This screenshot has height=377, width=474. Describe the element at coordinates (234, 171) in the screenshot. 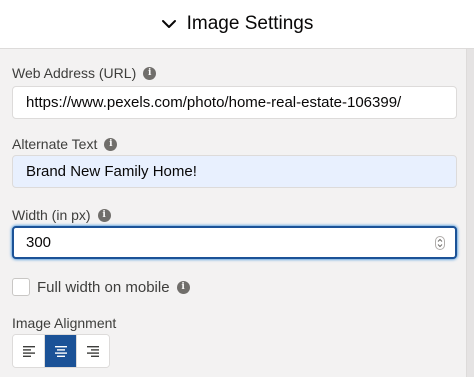

I see `alt-text-input: Brand New Family Home!` at that location.